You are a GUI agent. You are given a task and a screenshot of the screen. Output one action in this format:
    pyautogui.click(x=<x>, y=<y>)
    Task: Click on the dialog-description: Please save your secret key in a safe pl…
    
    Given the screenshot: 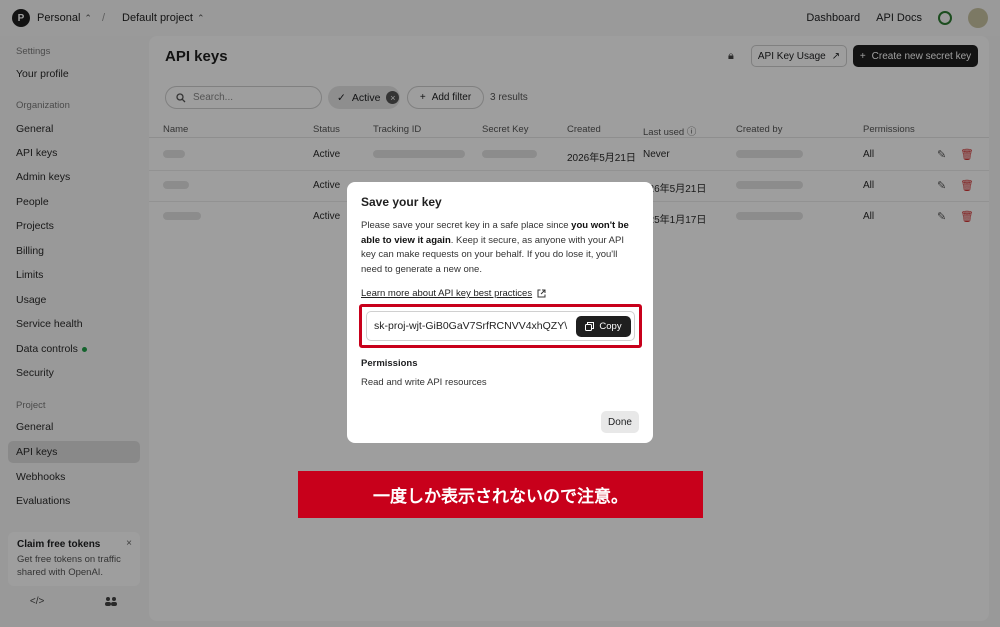 What is the action you would take?
    pyautogui.click(x=500, y=248)
    